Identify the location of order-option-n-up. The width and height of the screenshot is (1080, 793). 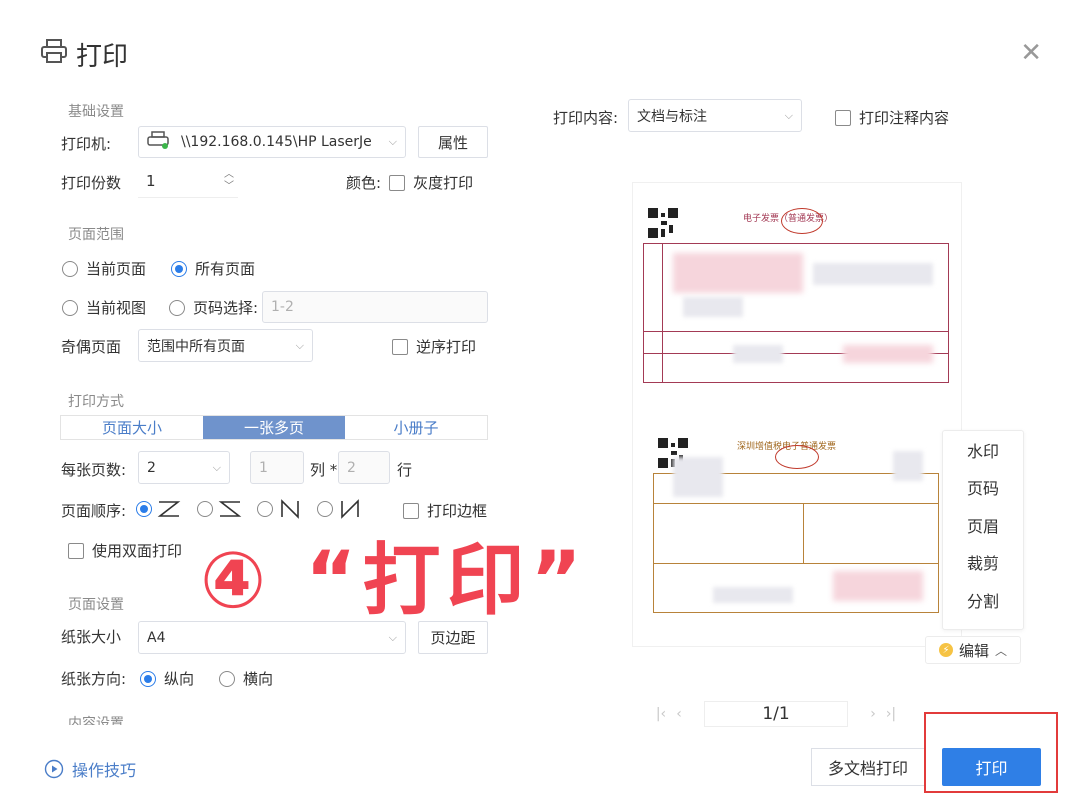
(340, 509).